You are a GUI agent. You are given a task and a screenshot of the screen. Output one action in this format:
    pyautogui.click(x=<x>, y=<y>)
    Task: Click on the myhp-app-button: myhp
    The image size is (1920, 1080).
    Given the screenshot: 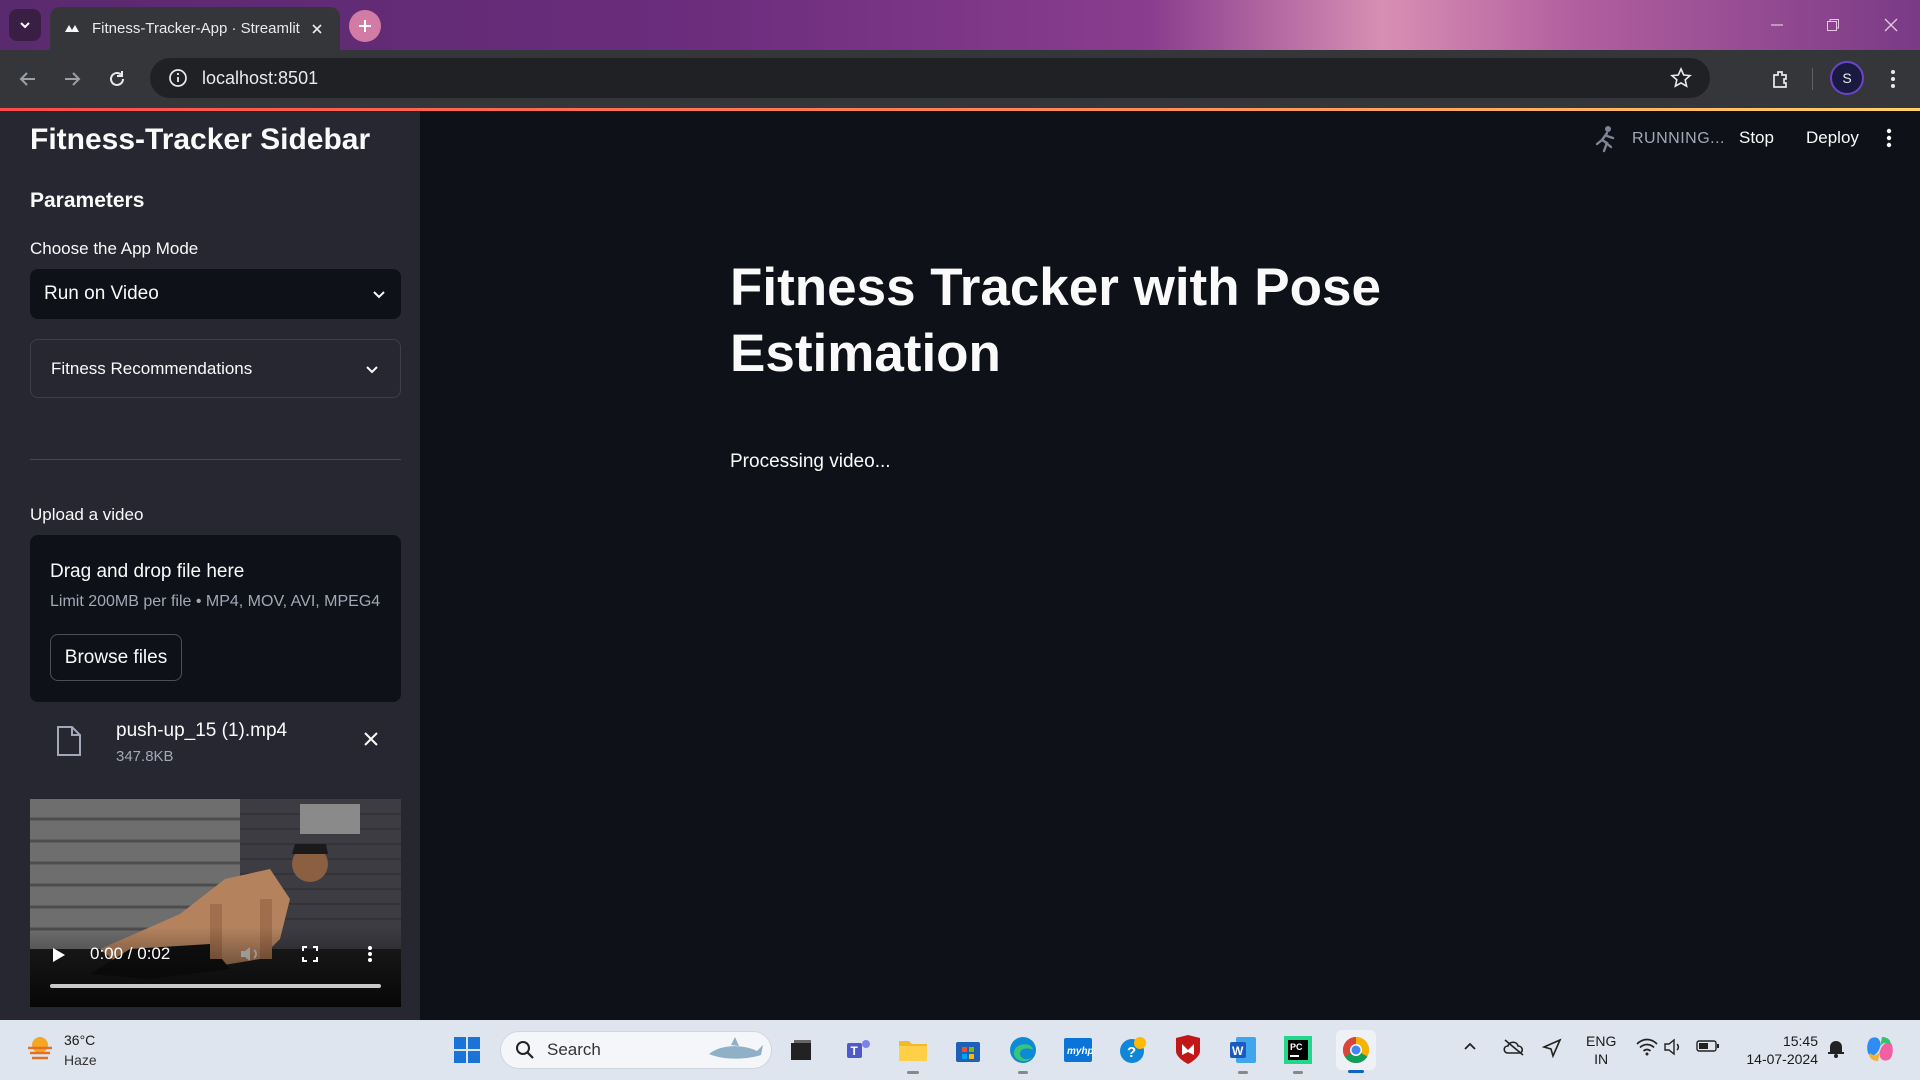 What is the action you would take?
    pyautogui.click(x=1078, y=1050)
    